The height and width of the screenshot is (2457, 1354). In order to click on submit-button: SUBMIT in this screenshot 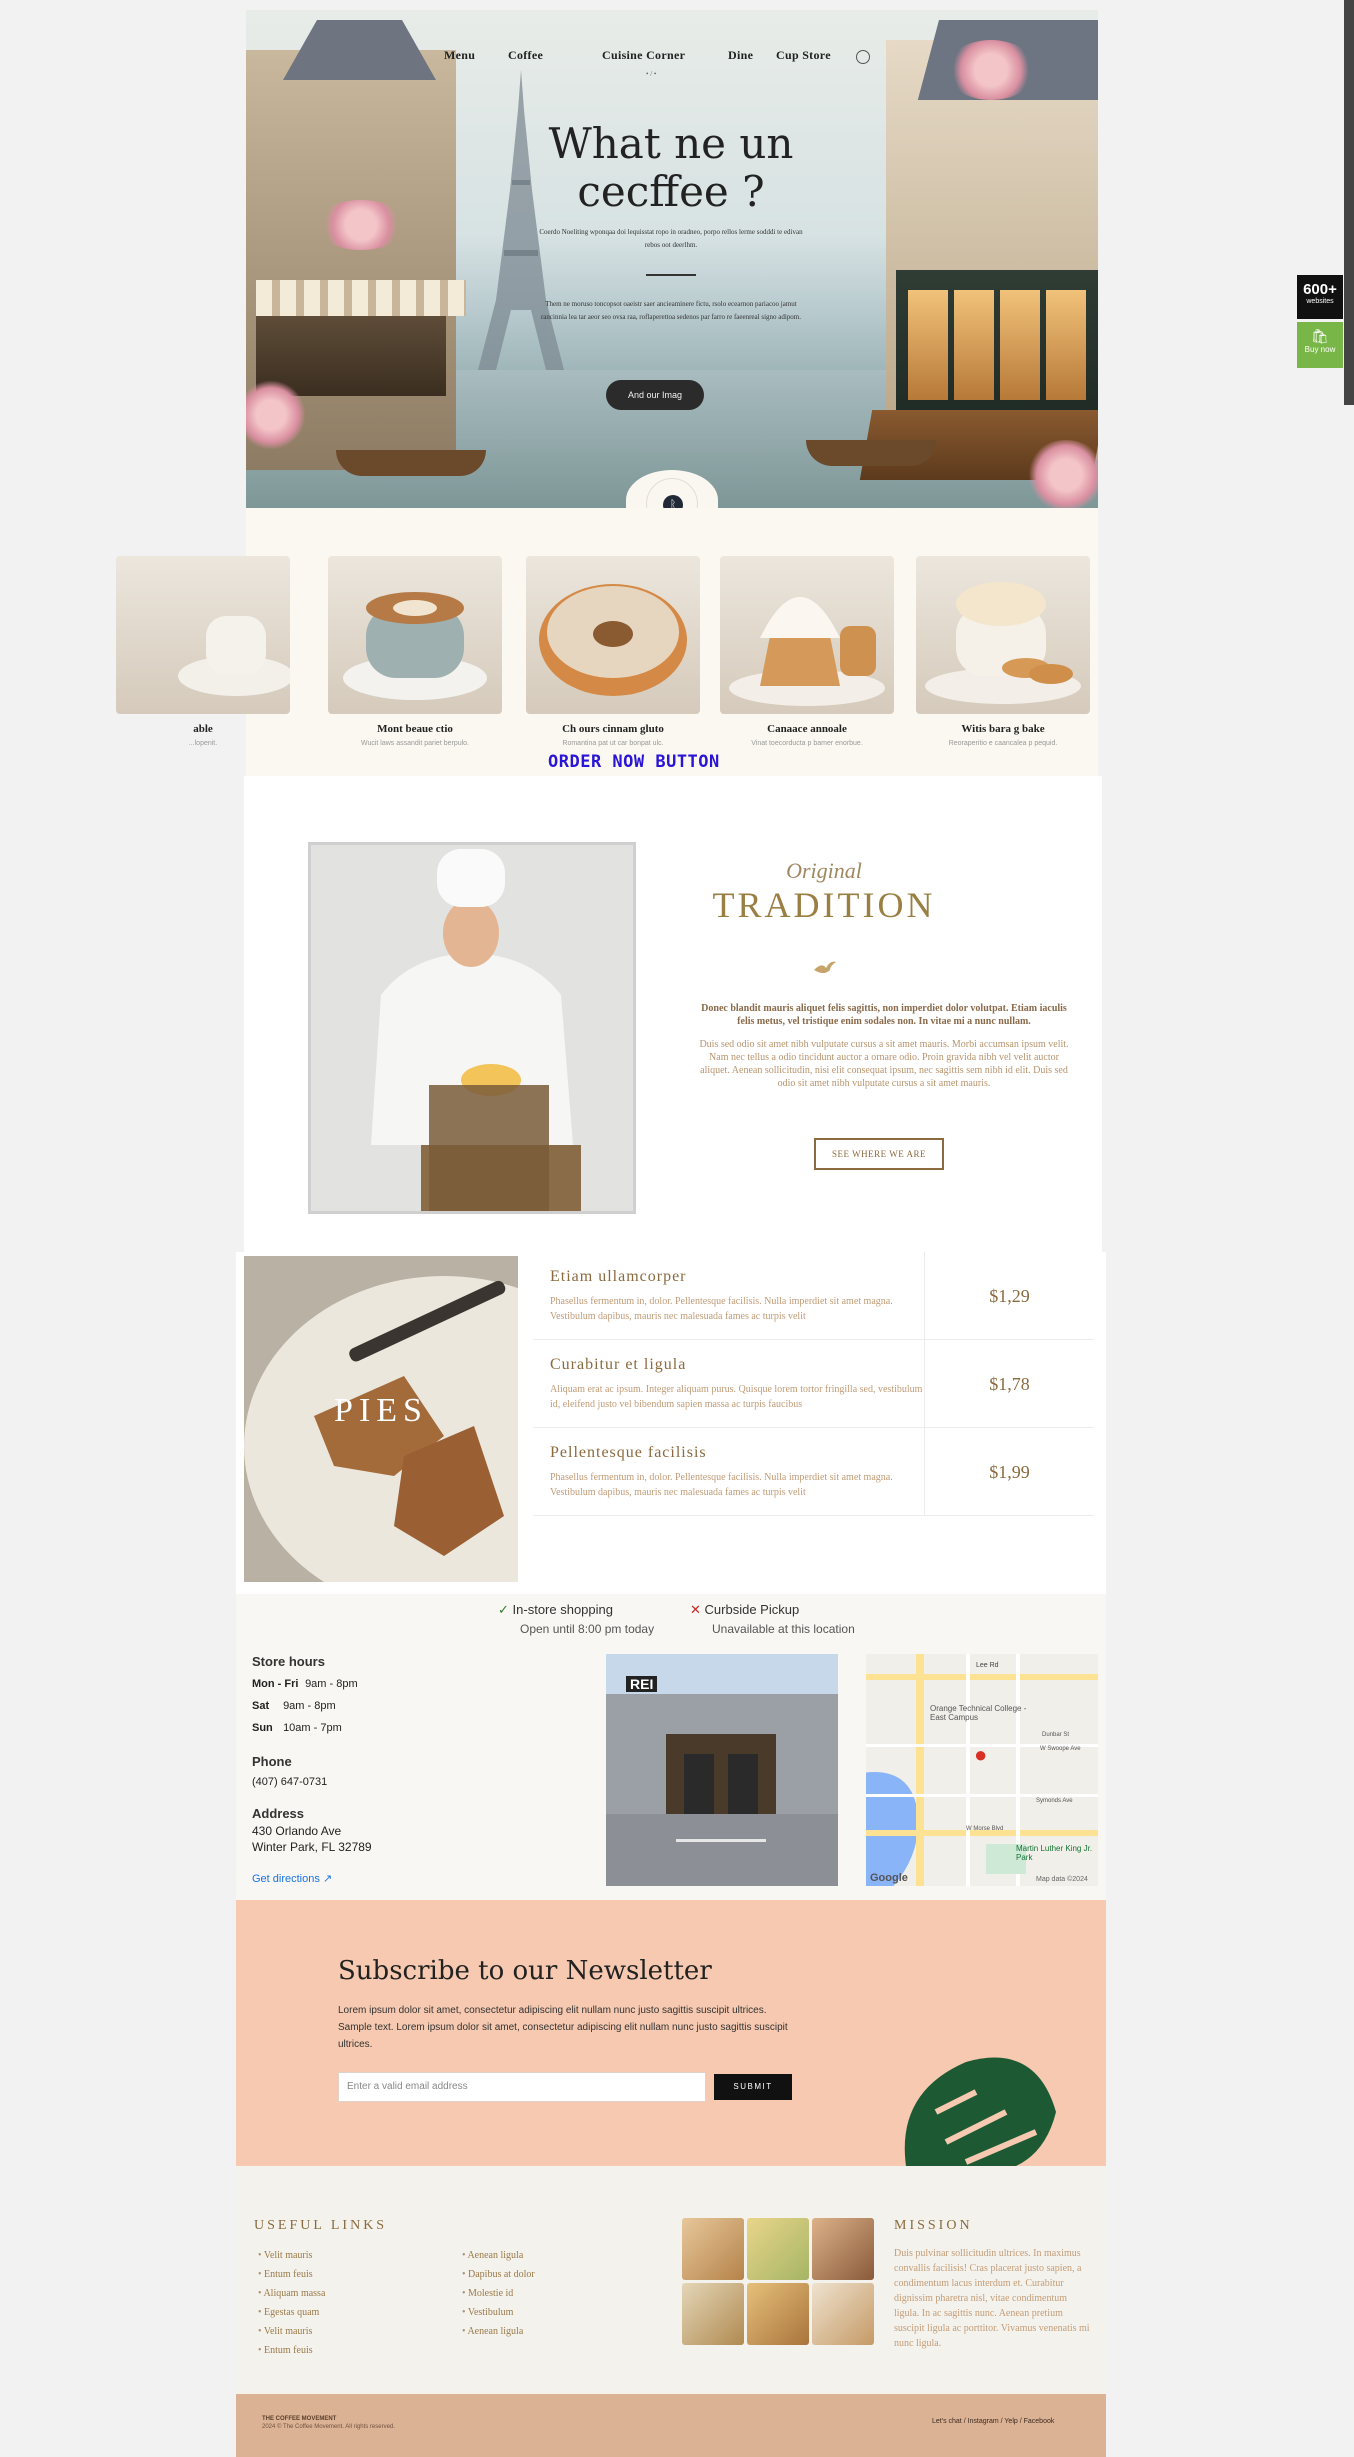, I will do `click(753, 2087)`.